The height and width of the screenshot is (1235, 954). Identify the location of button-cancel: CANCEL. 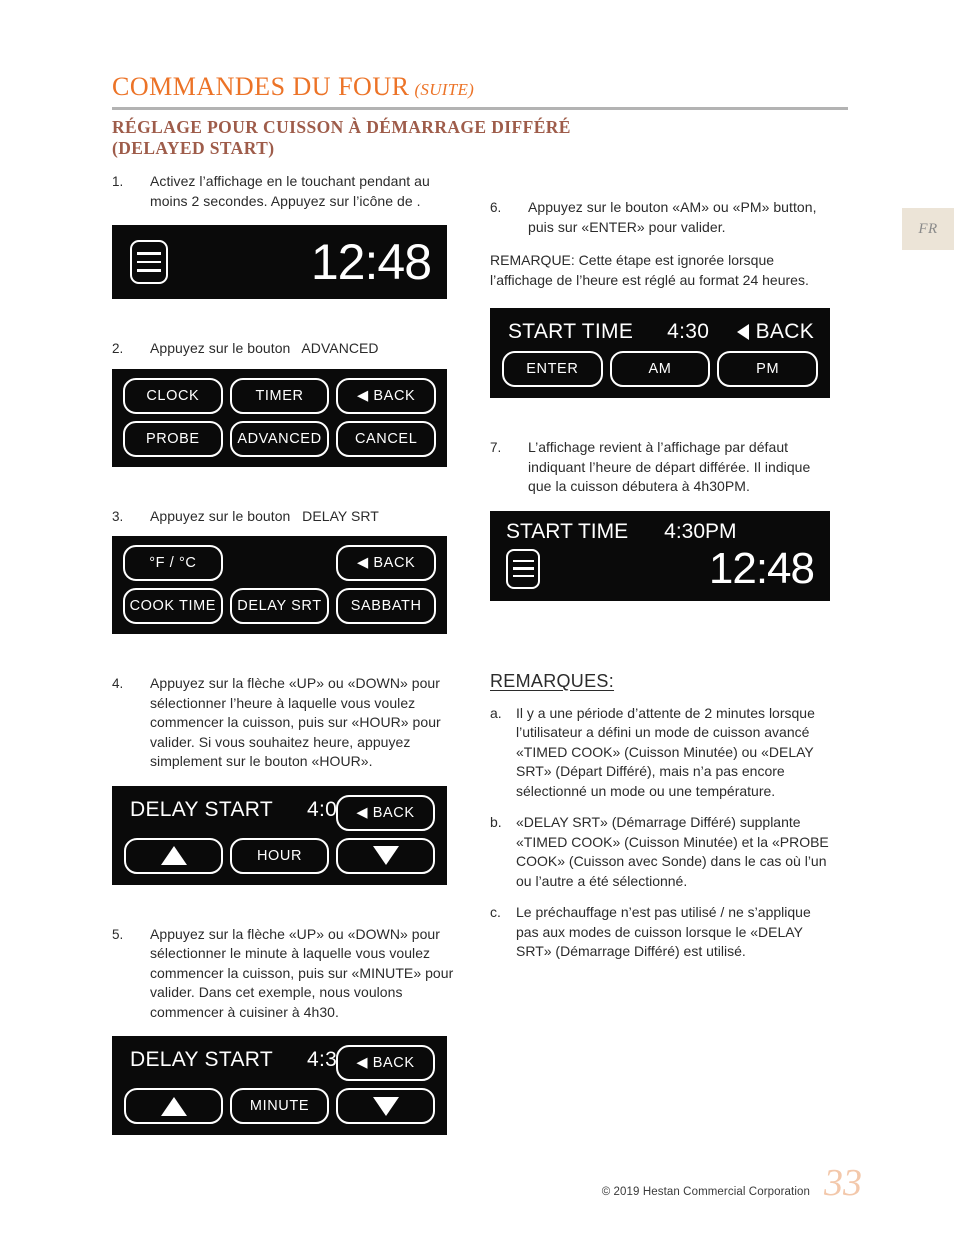
(386, 438).